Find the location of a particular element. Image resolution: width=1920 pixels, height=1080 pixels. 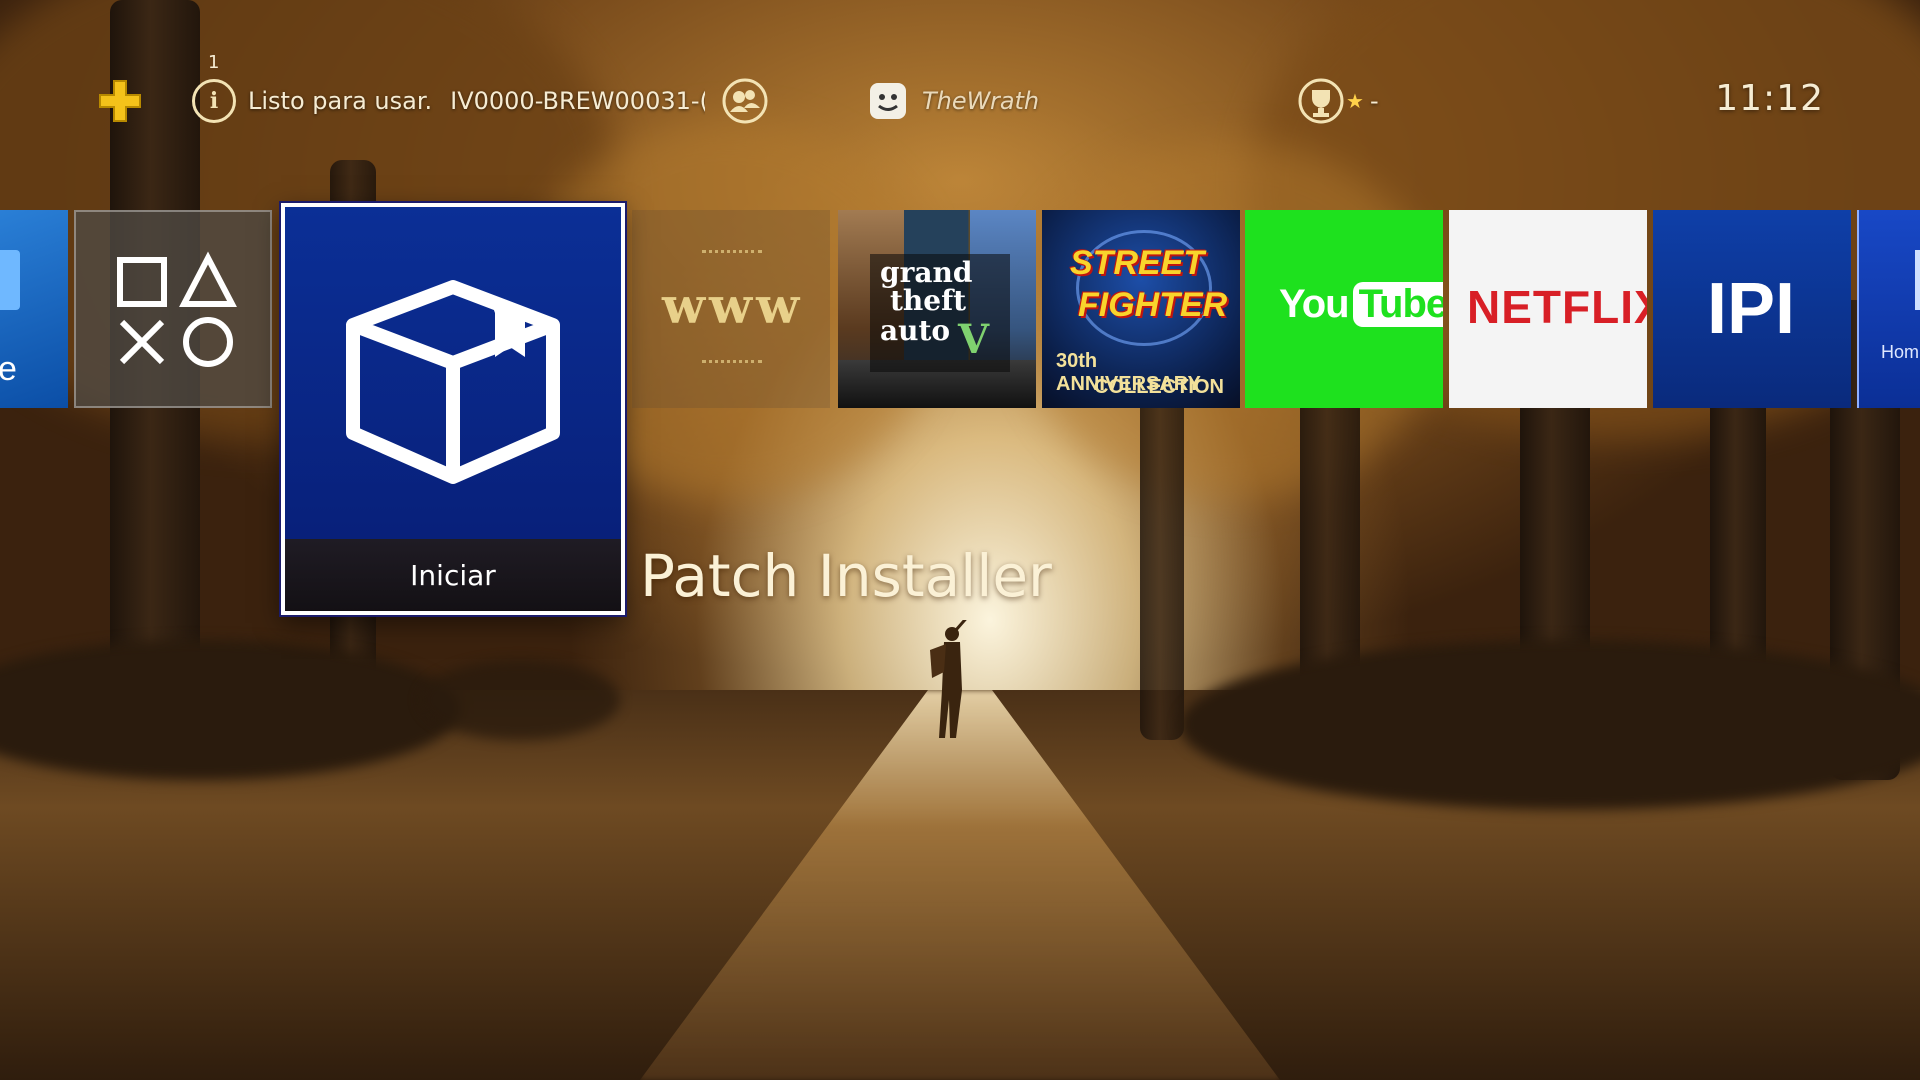

notification-count: 1 is located at coordinates (214, 62).